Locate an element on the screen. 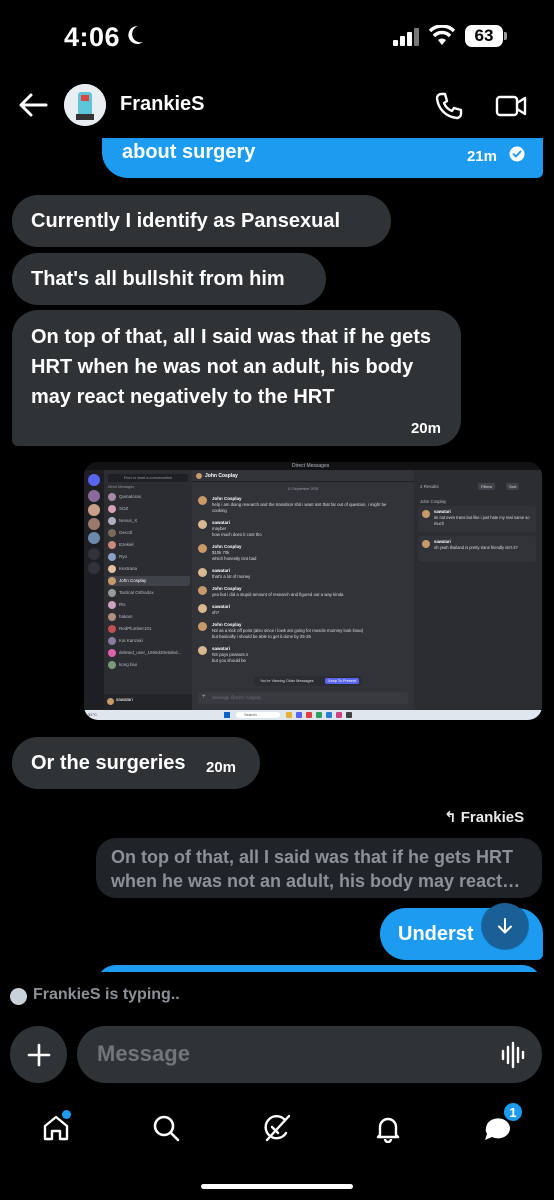 This screenshot has width=554, height=1200. dm-name: RedPlumber101 is located at coordinates (135, 628).